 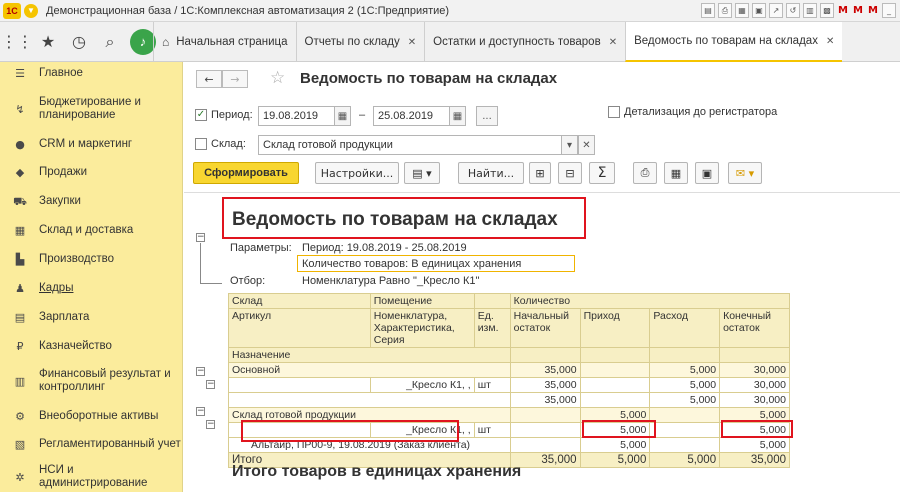 What do you see at coordinates (509, 355) in the screenshot?
I see `table-header-row: Назначение` at bounding box center [509, 355].